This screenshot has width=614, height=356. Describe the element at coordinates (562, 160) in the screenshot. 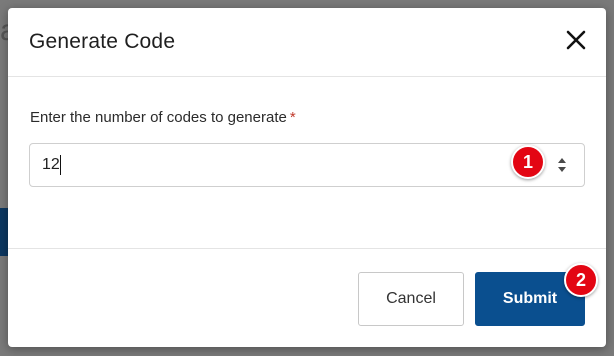

I see `stepper-up-icon` at that location.